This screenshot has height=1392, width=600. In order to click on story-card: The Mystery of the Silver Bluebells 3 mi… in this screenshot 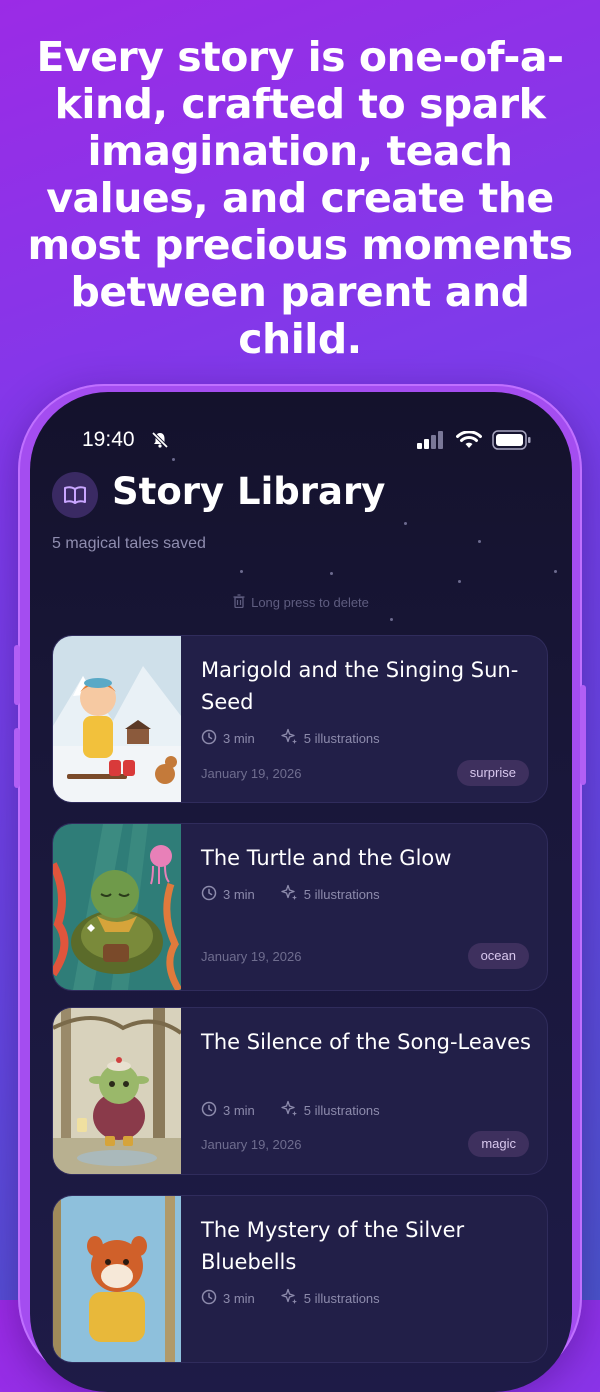, I will do `click(300, 1279)`.